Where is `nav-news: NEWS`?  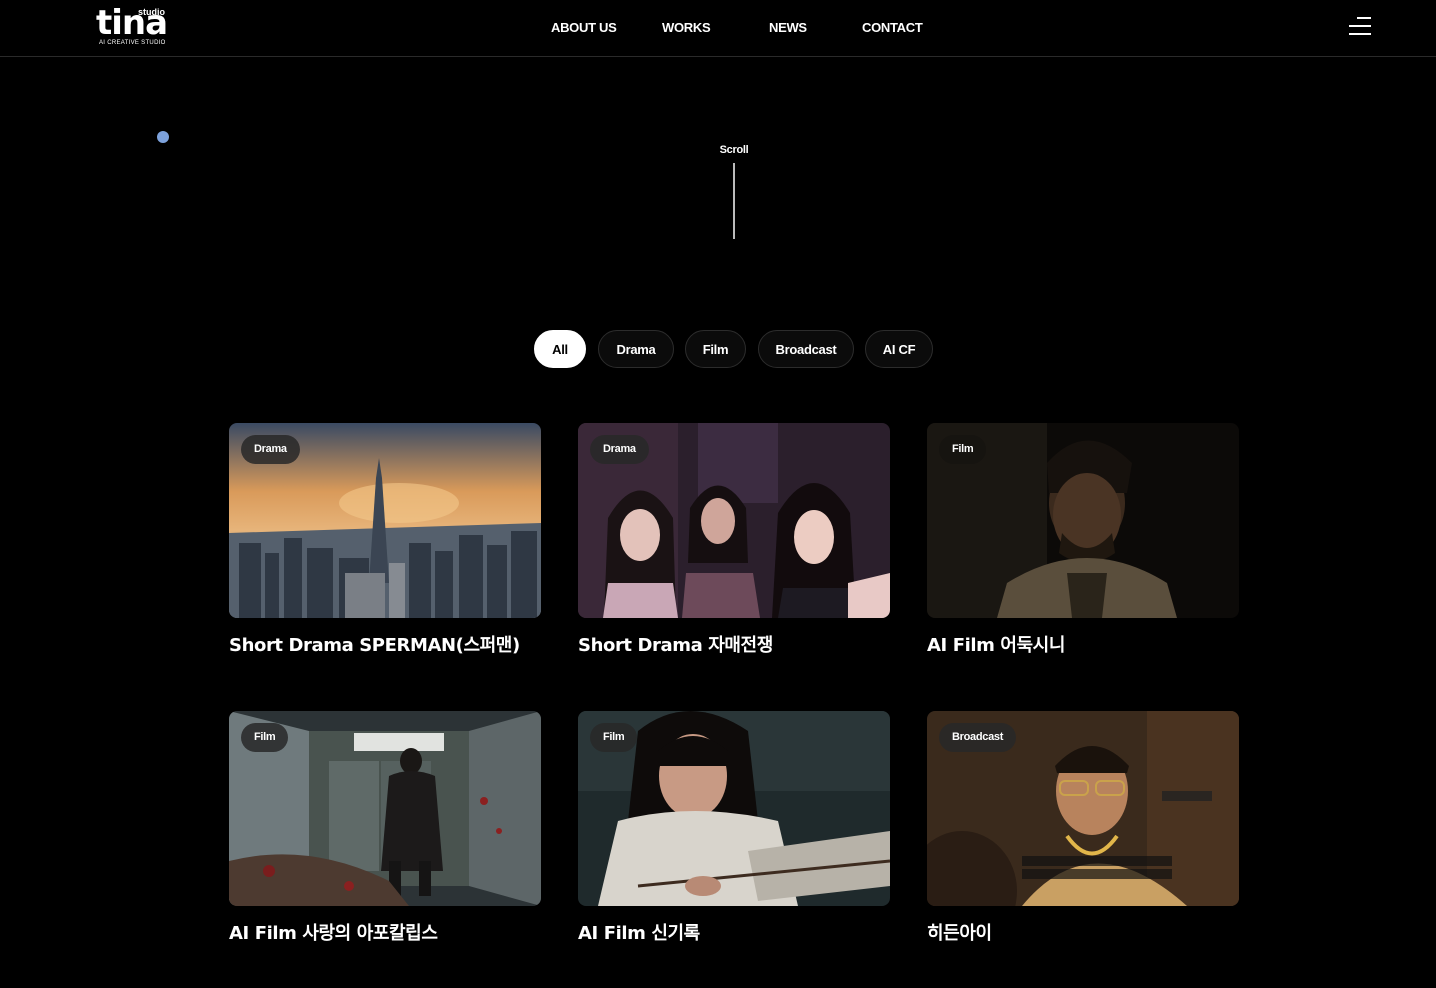
nav-news: NEWS is located at coordinates (788, 27).